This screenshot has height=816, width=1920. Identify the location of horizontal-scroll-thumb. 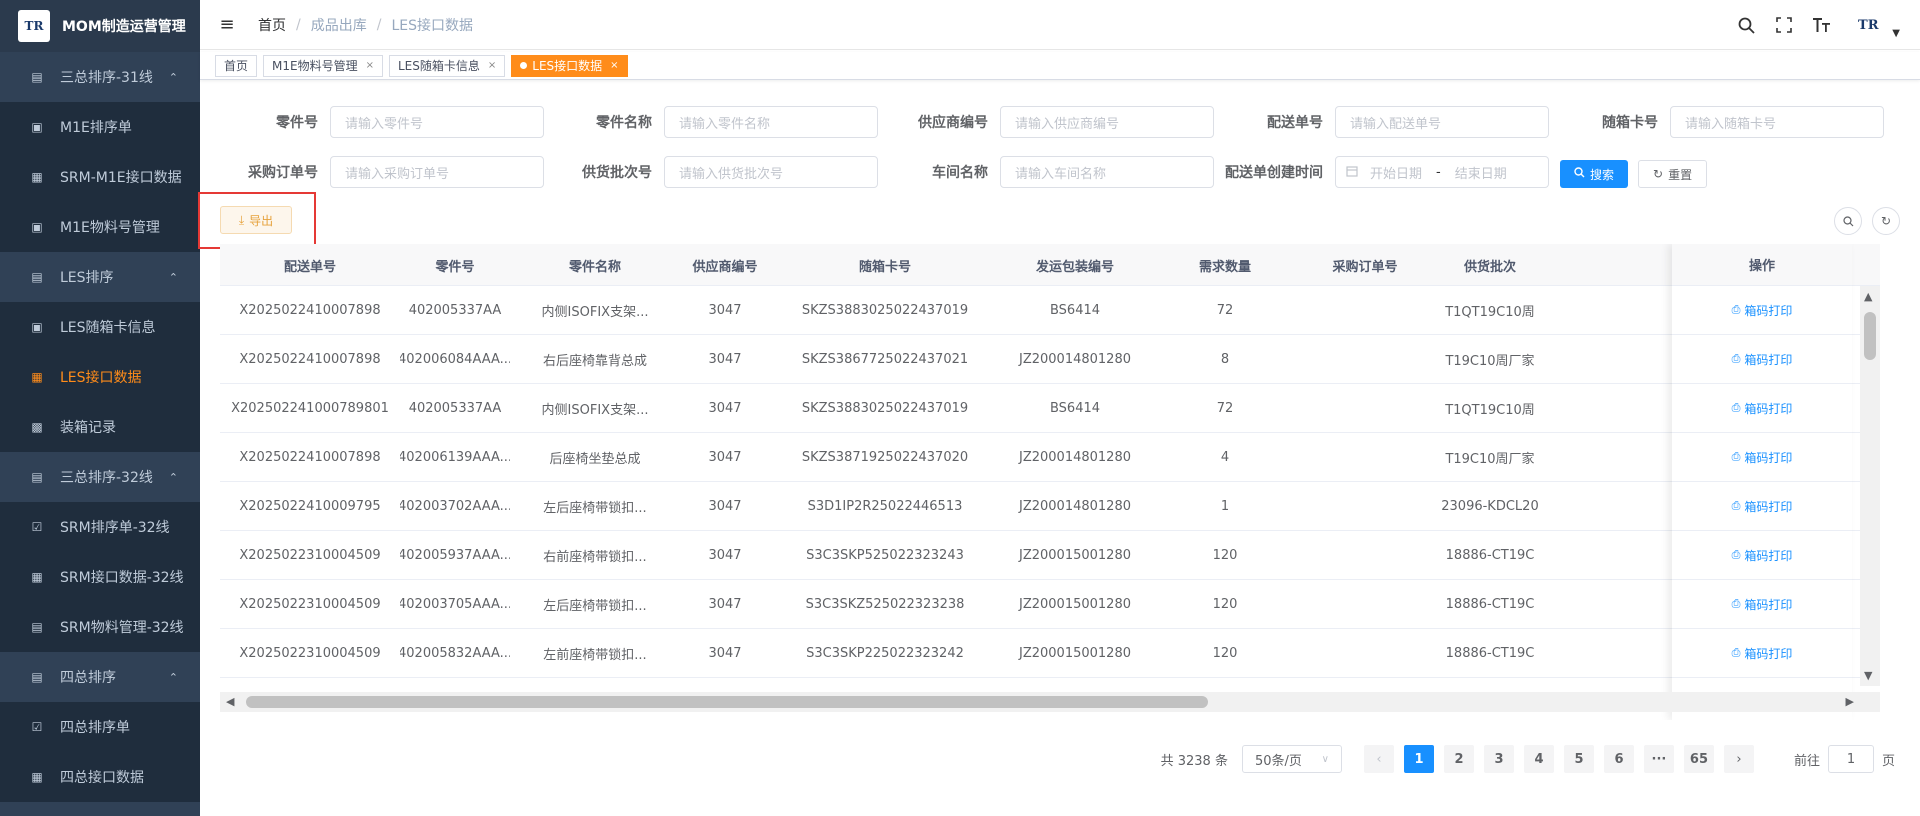
(727, 702).